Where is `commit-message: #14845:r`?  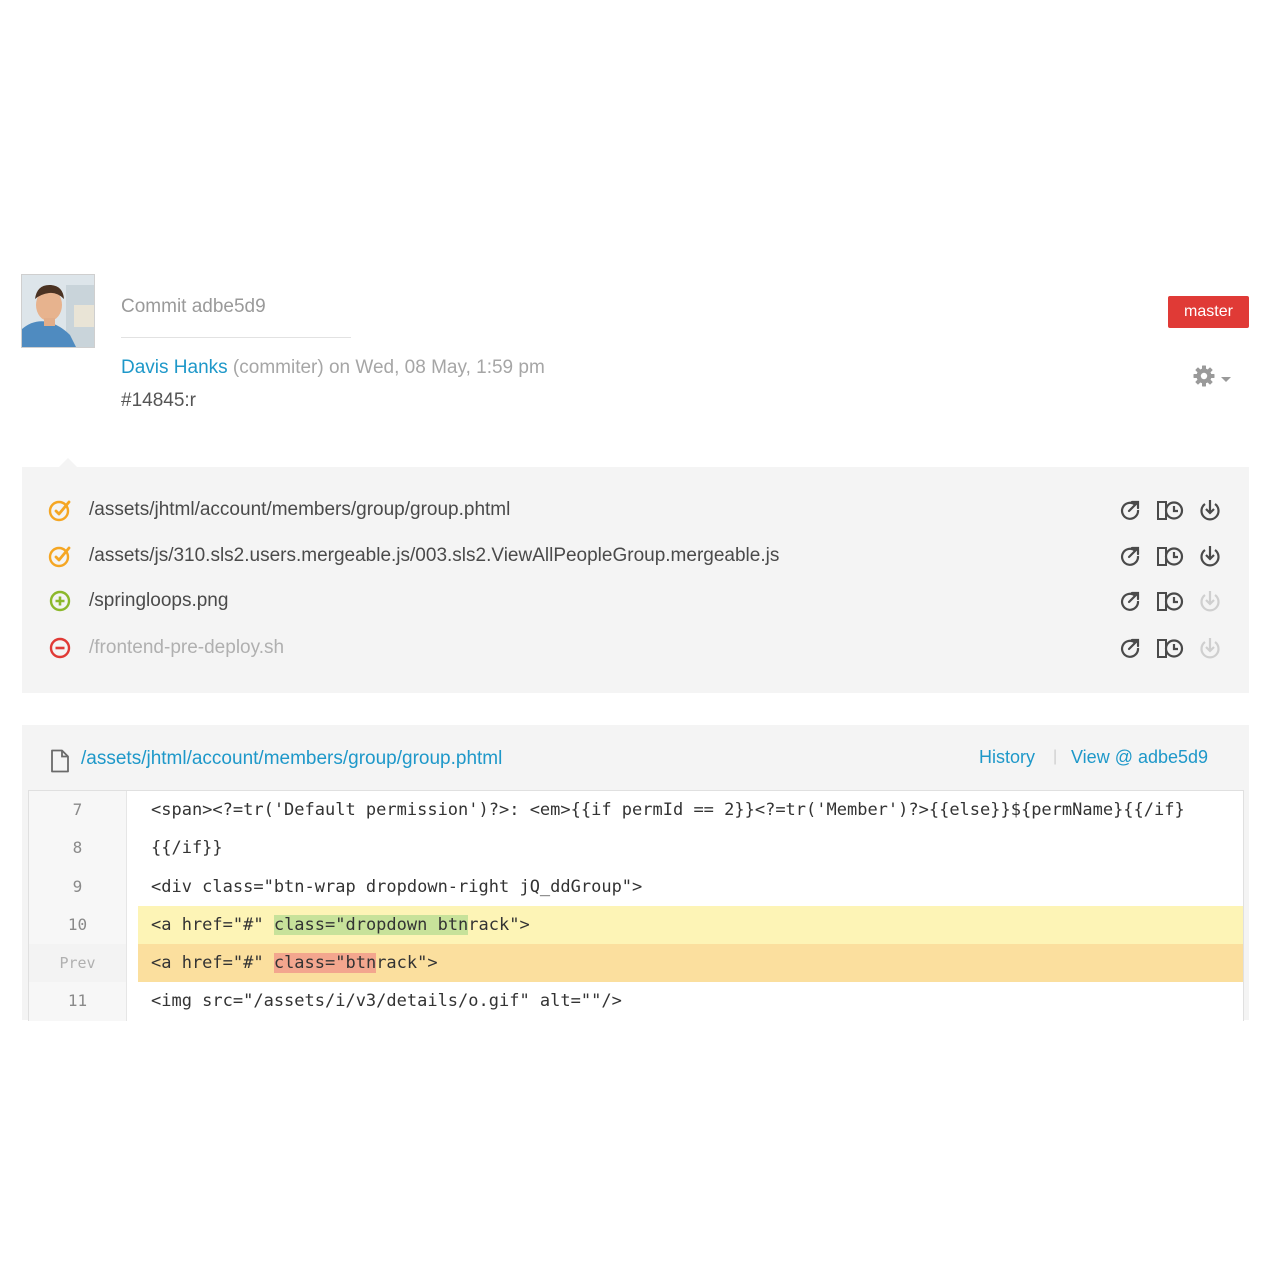 commit-message: #14845:r is located at coordinates (159, 400).